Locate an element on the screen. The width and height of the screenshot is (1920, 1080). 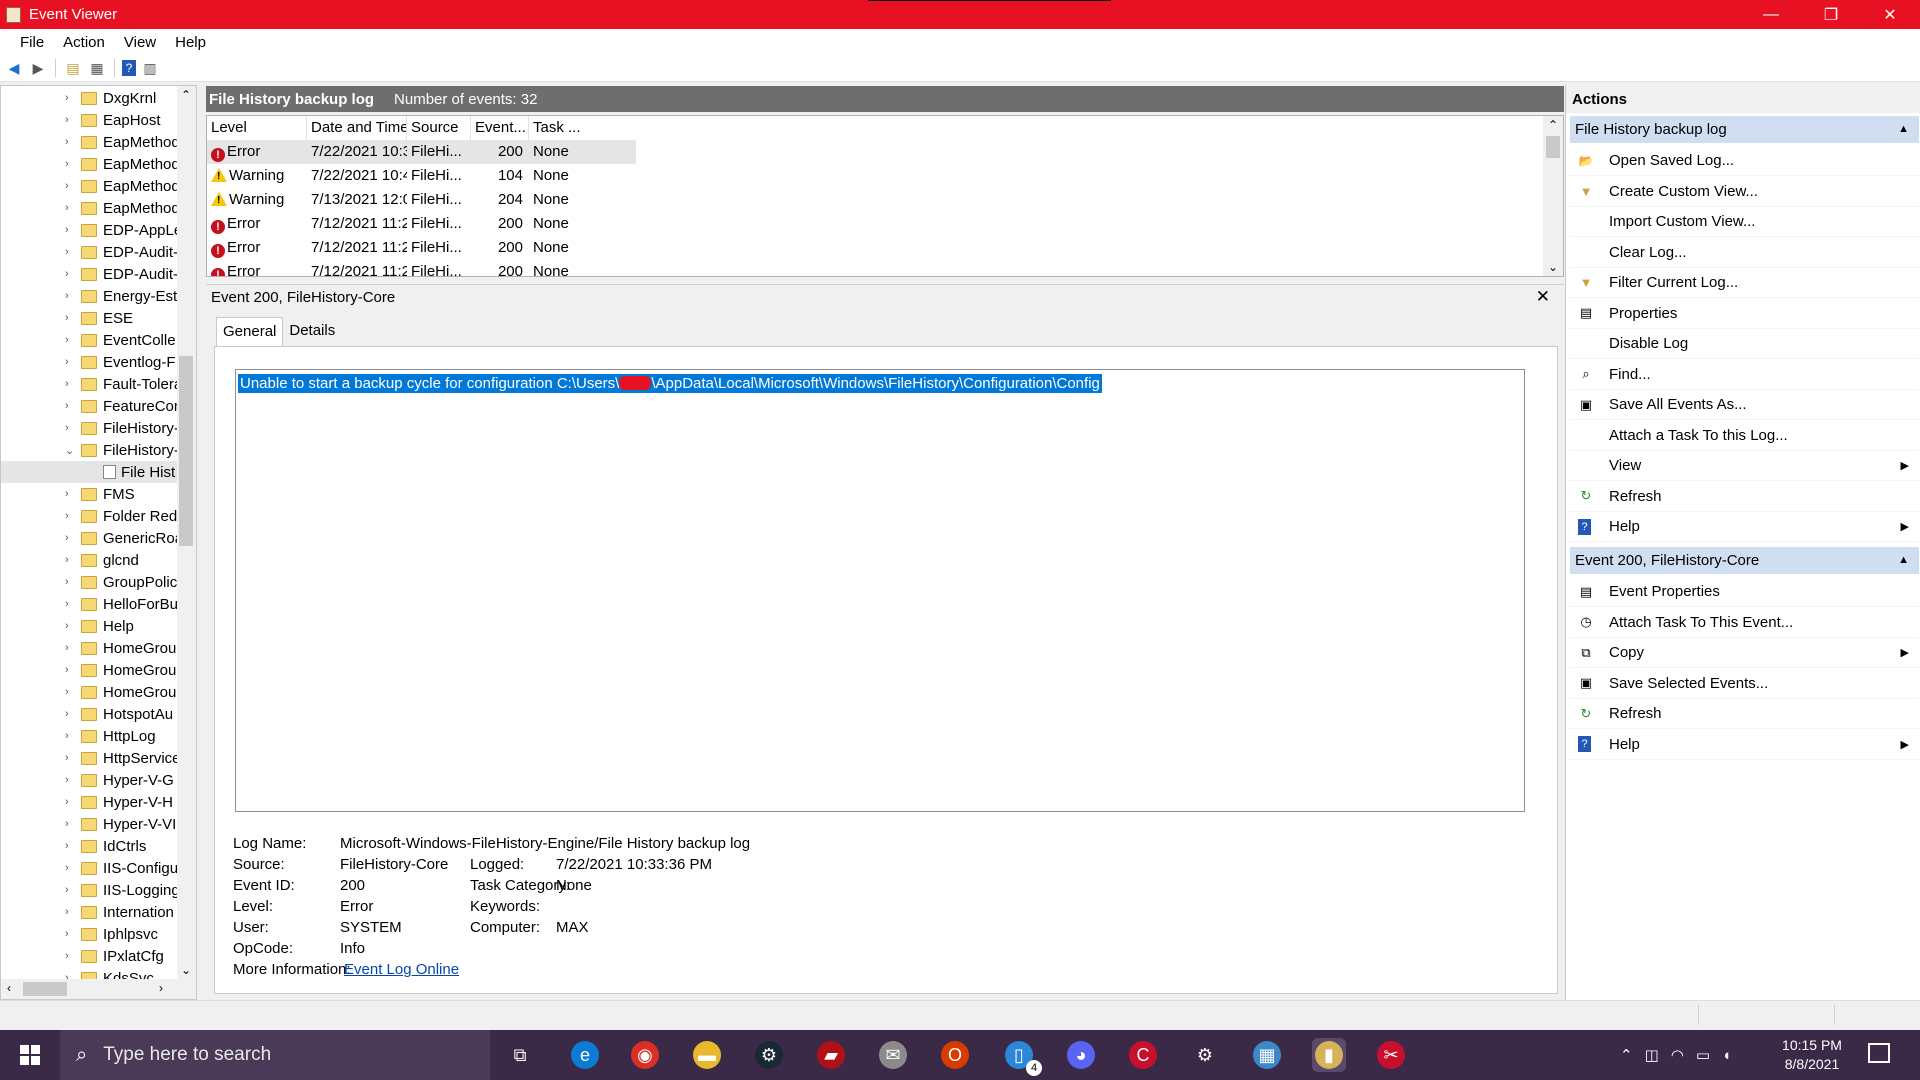
action-item: ⧉ Copy ▶ is located at coordinates (1744, 653).